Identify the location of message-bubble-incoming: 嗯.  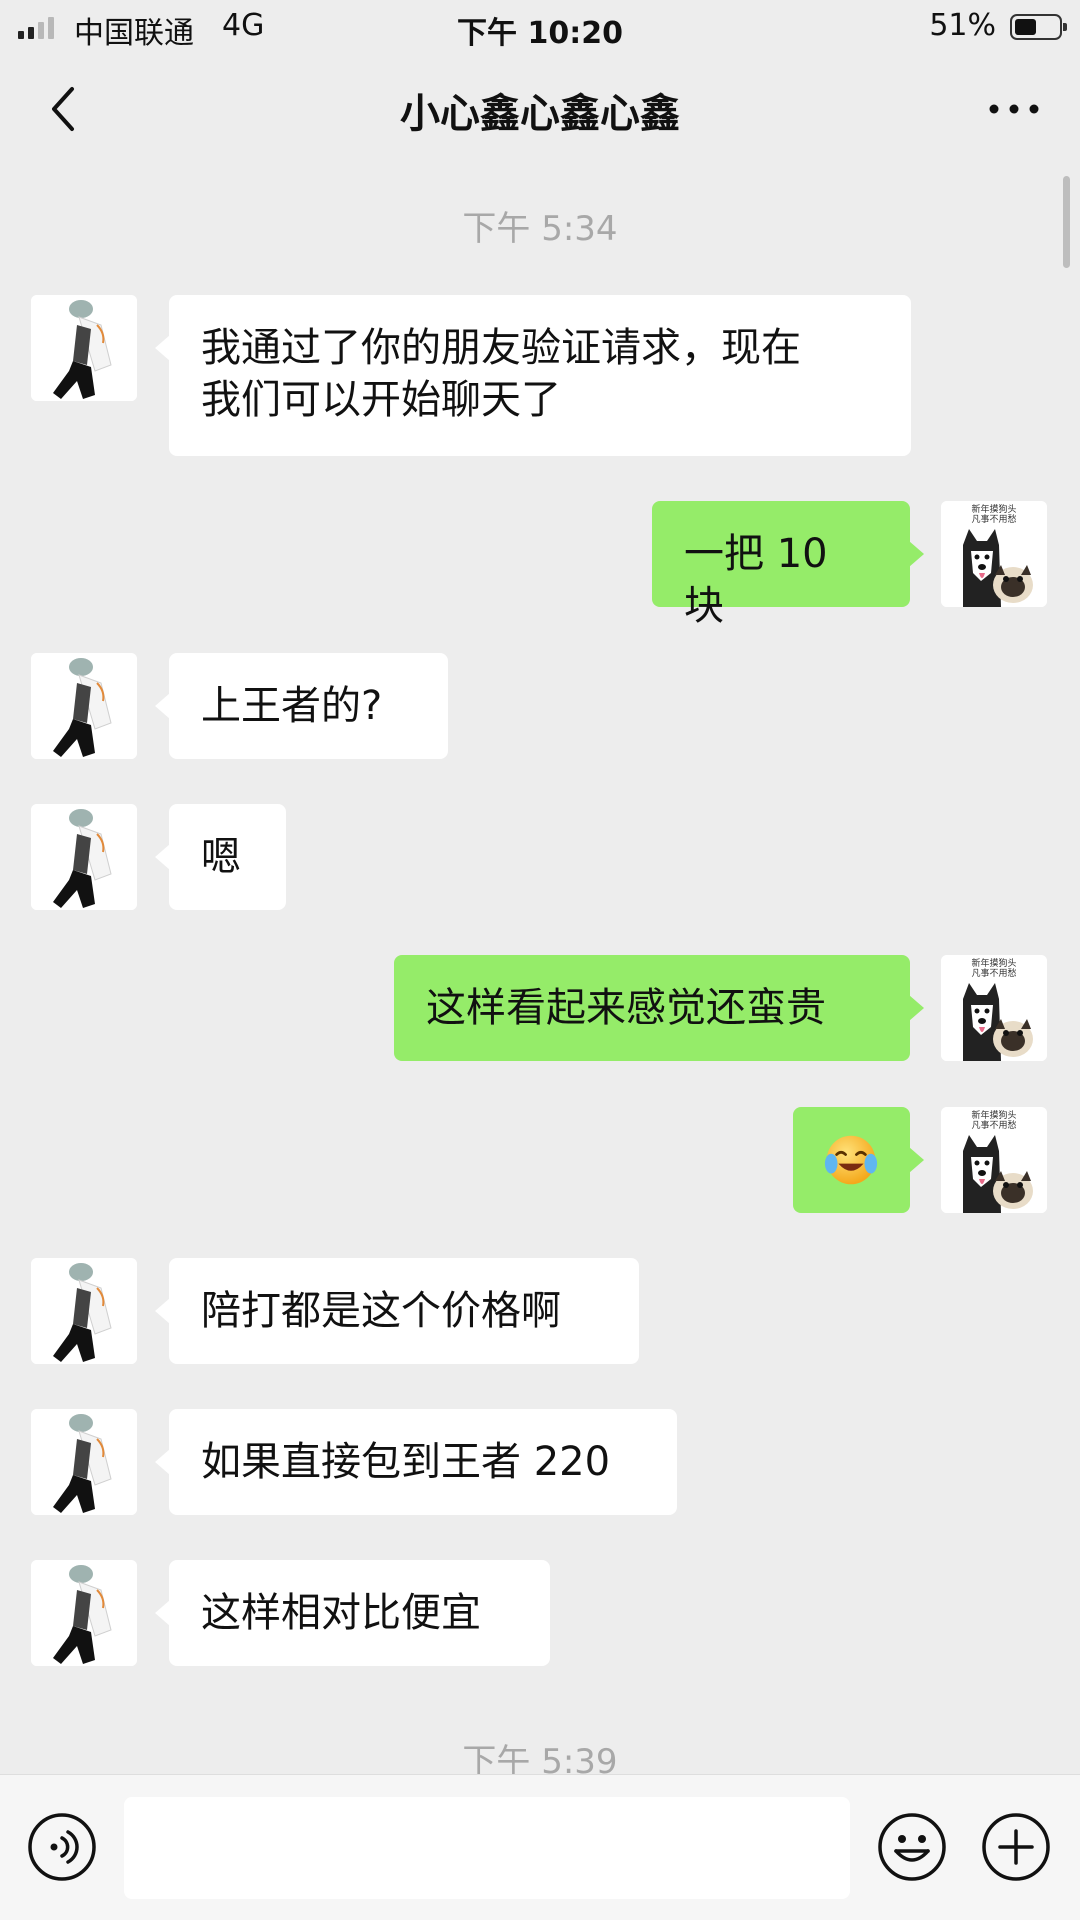
(220, 857).